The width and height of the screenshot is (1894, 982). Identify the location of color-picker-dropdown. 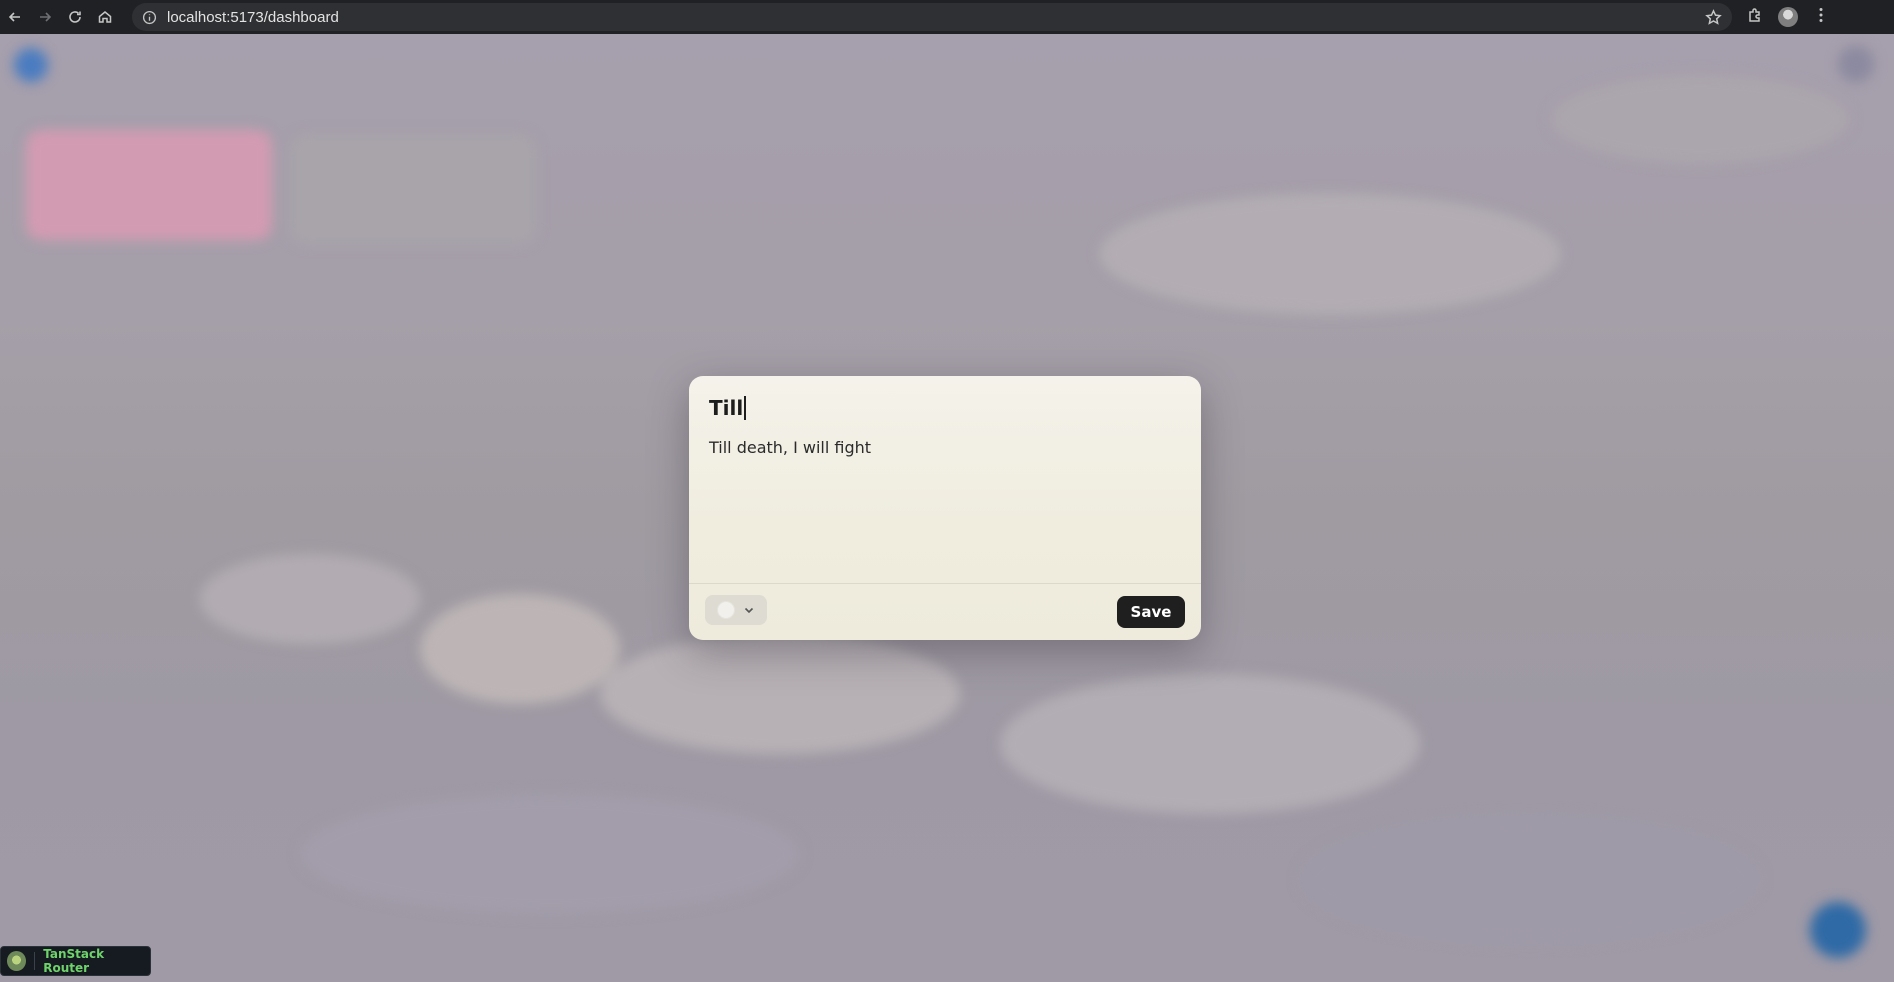
(736, 610).